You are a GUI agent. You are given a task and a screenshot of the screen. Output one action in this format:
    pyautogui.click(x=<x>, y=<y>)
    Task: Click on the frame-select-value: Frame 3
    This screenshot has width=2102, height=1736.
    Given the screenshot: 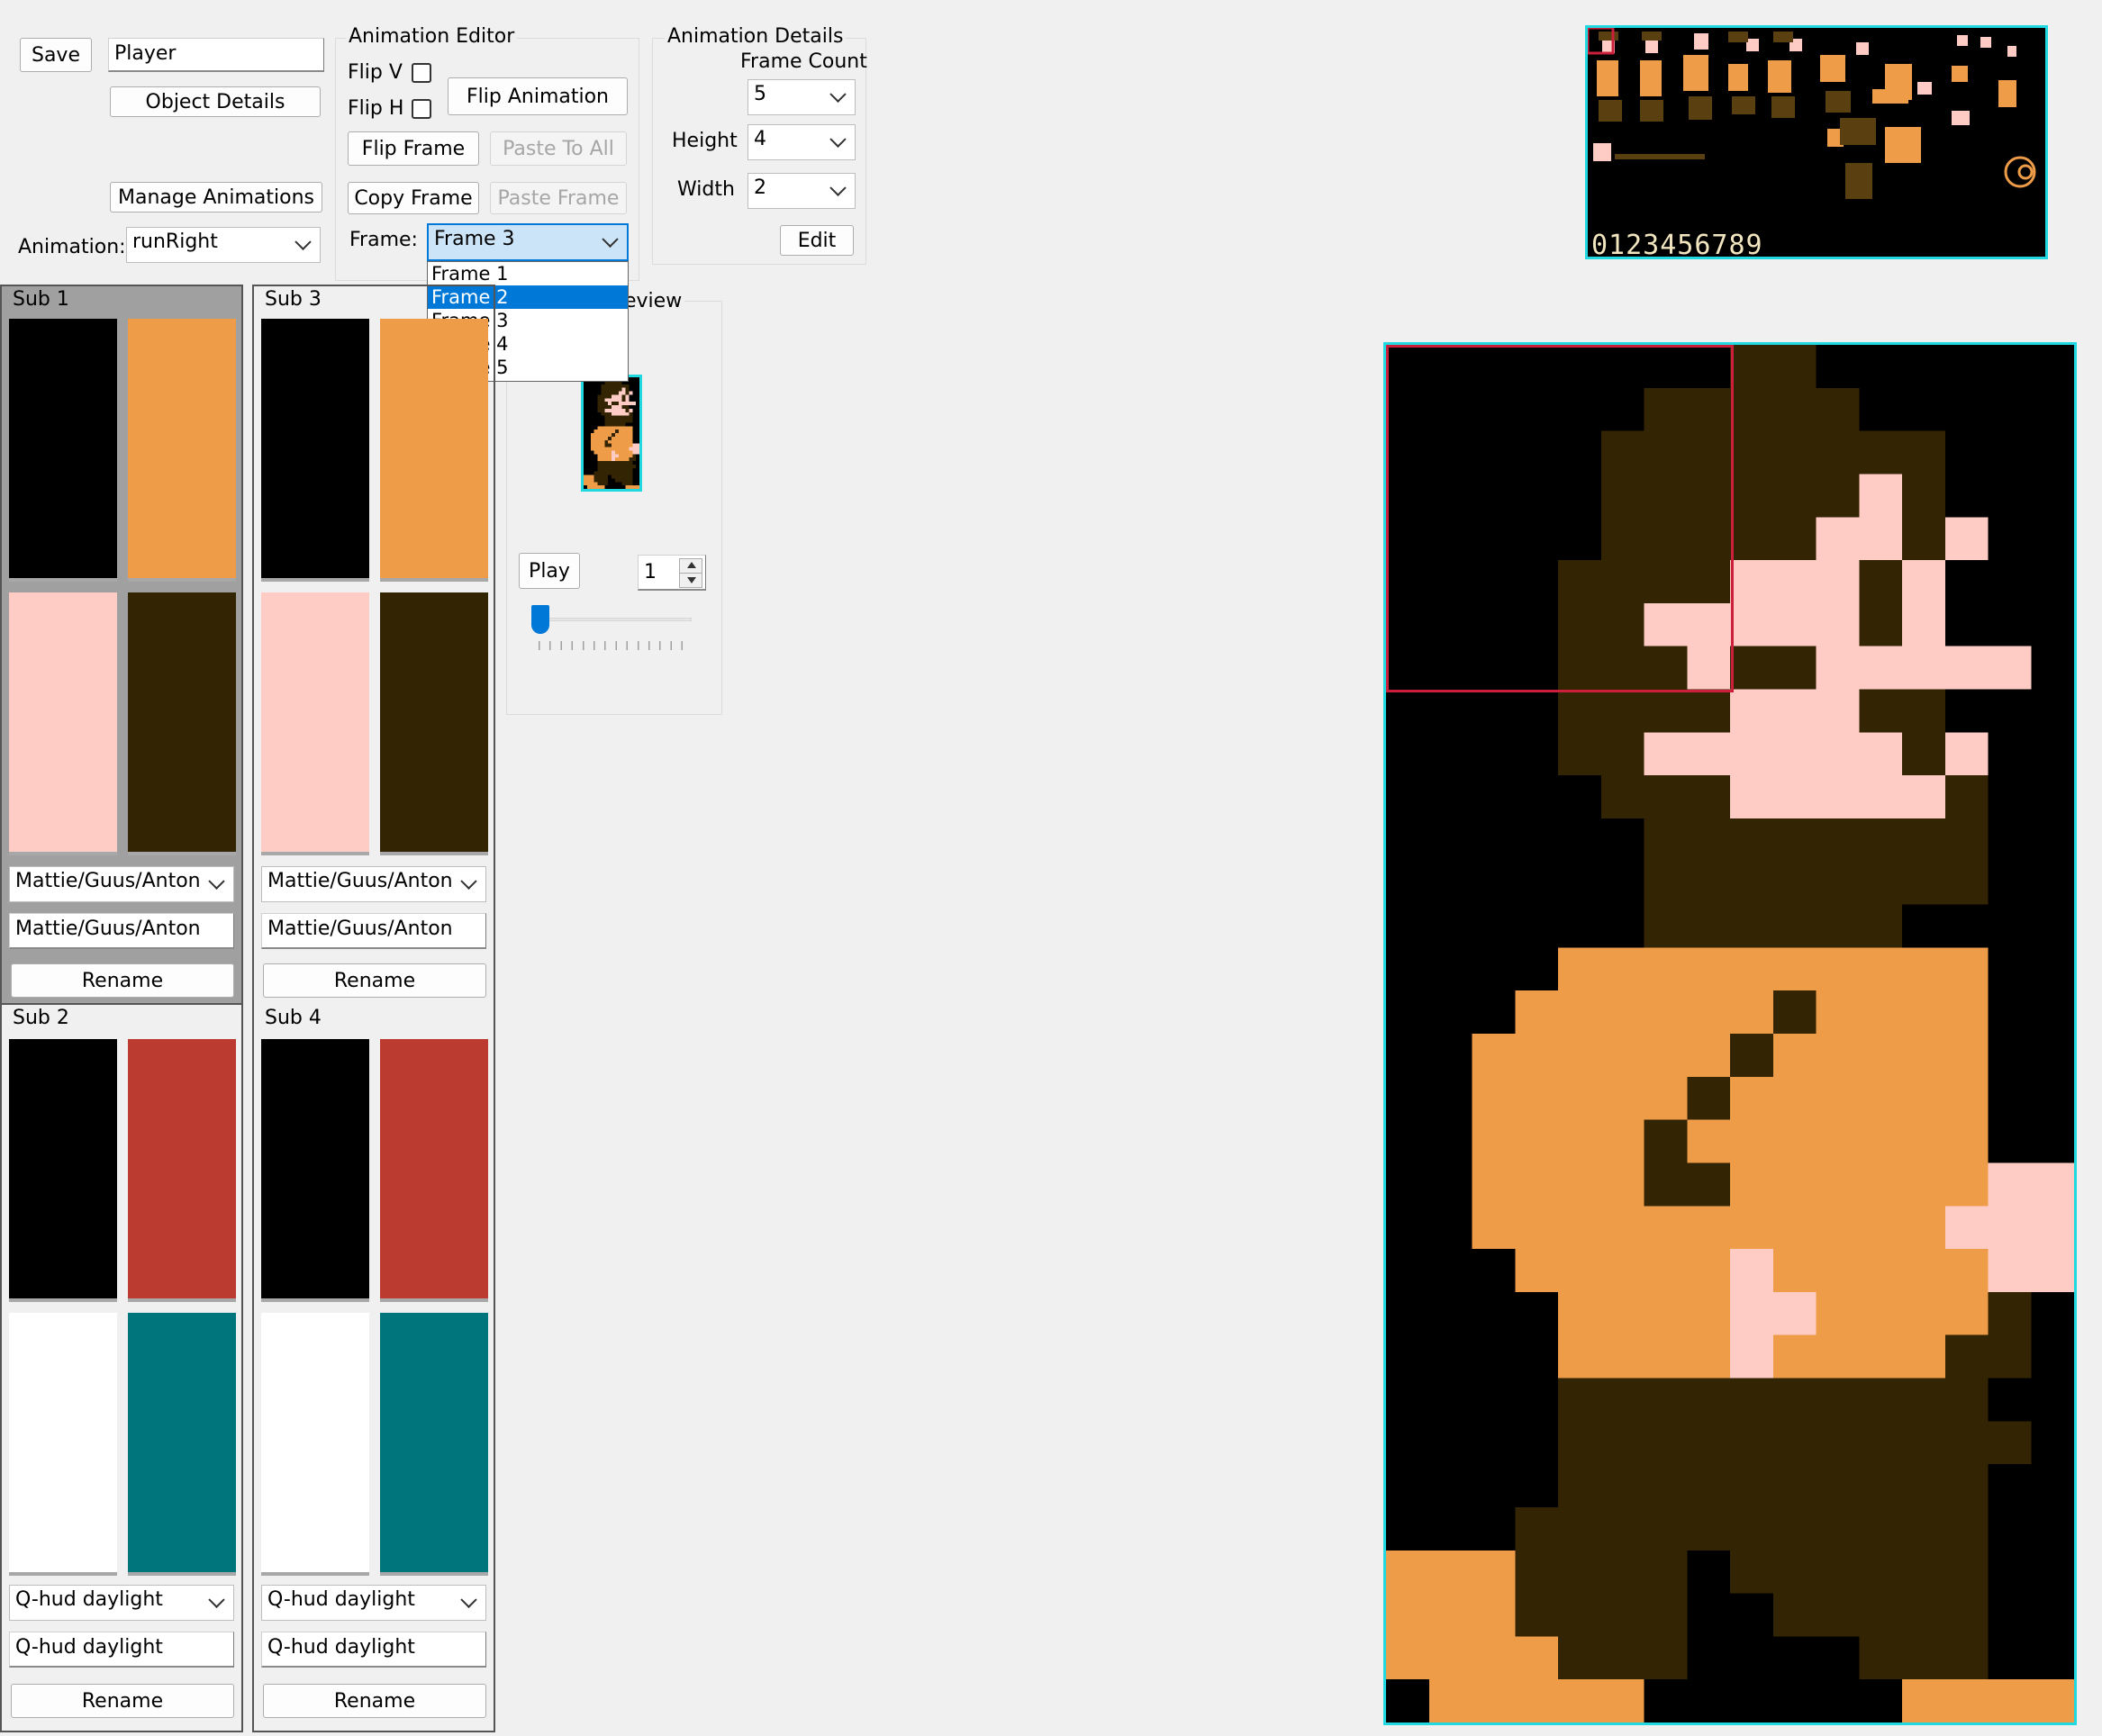 What is the action you would take?
    pyautogui.click(x=475, y=239)
    